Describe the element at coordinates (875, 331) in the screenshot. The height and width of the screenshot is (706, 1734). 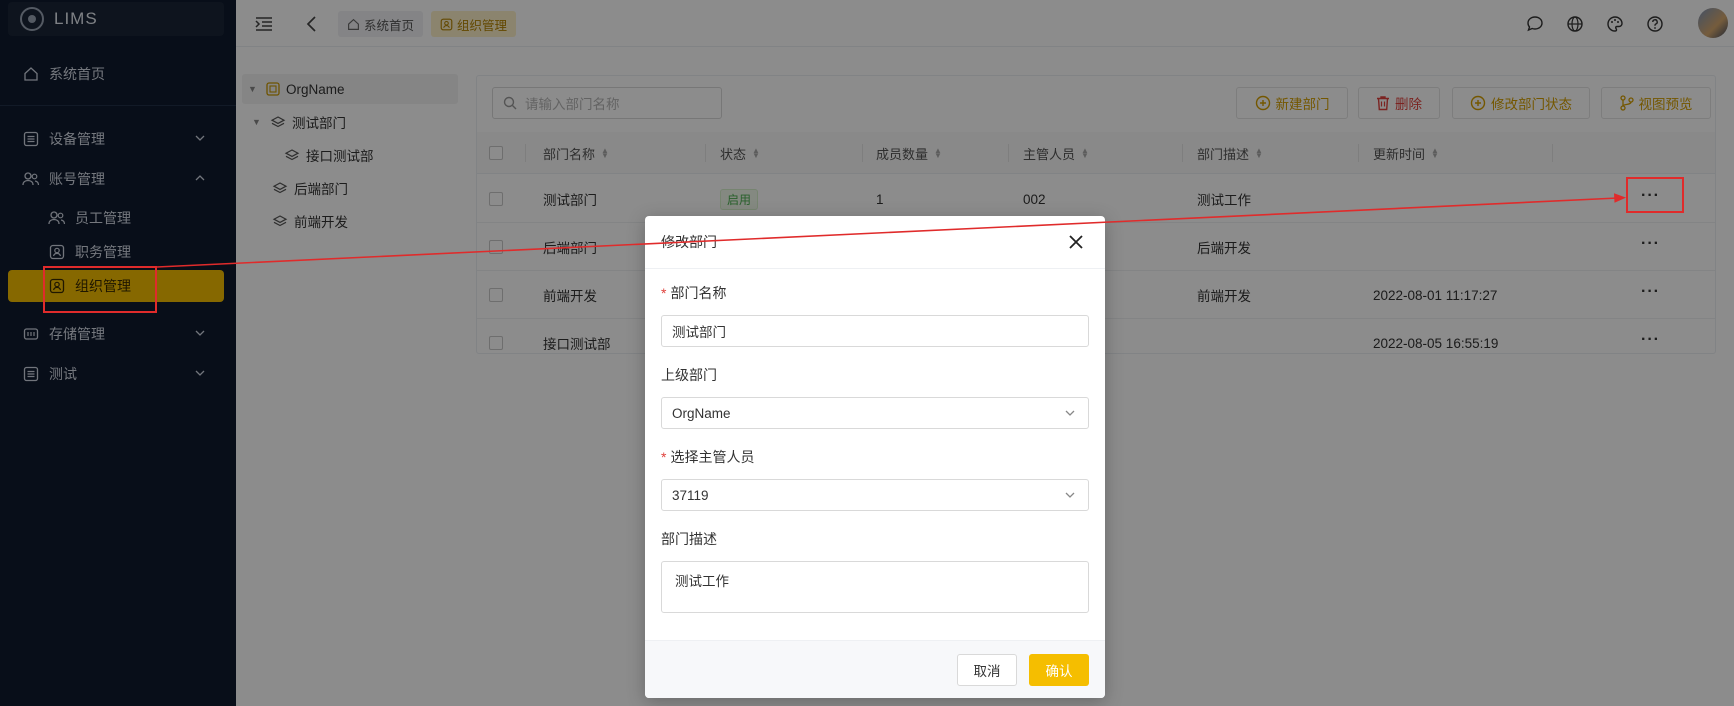
I see `dept-name-input: 测试部门` at that location.